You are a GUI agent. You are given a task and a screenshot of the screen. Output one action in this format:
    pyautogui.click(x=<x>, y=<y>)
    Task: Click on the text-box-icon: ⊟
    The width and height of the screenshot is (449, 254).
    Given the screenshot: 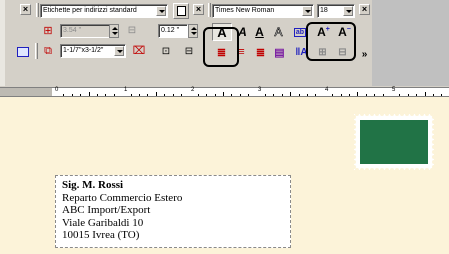 What is the action you would take?
    pyautogui.click(x=189, y=51)
    